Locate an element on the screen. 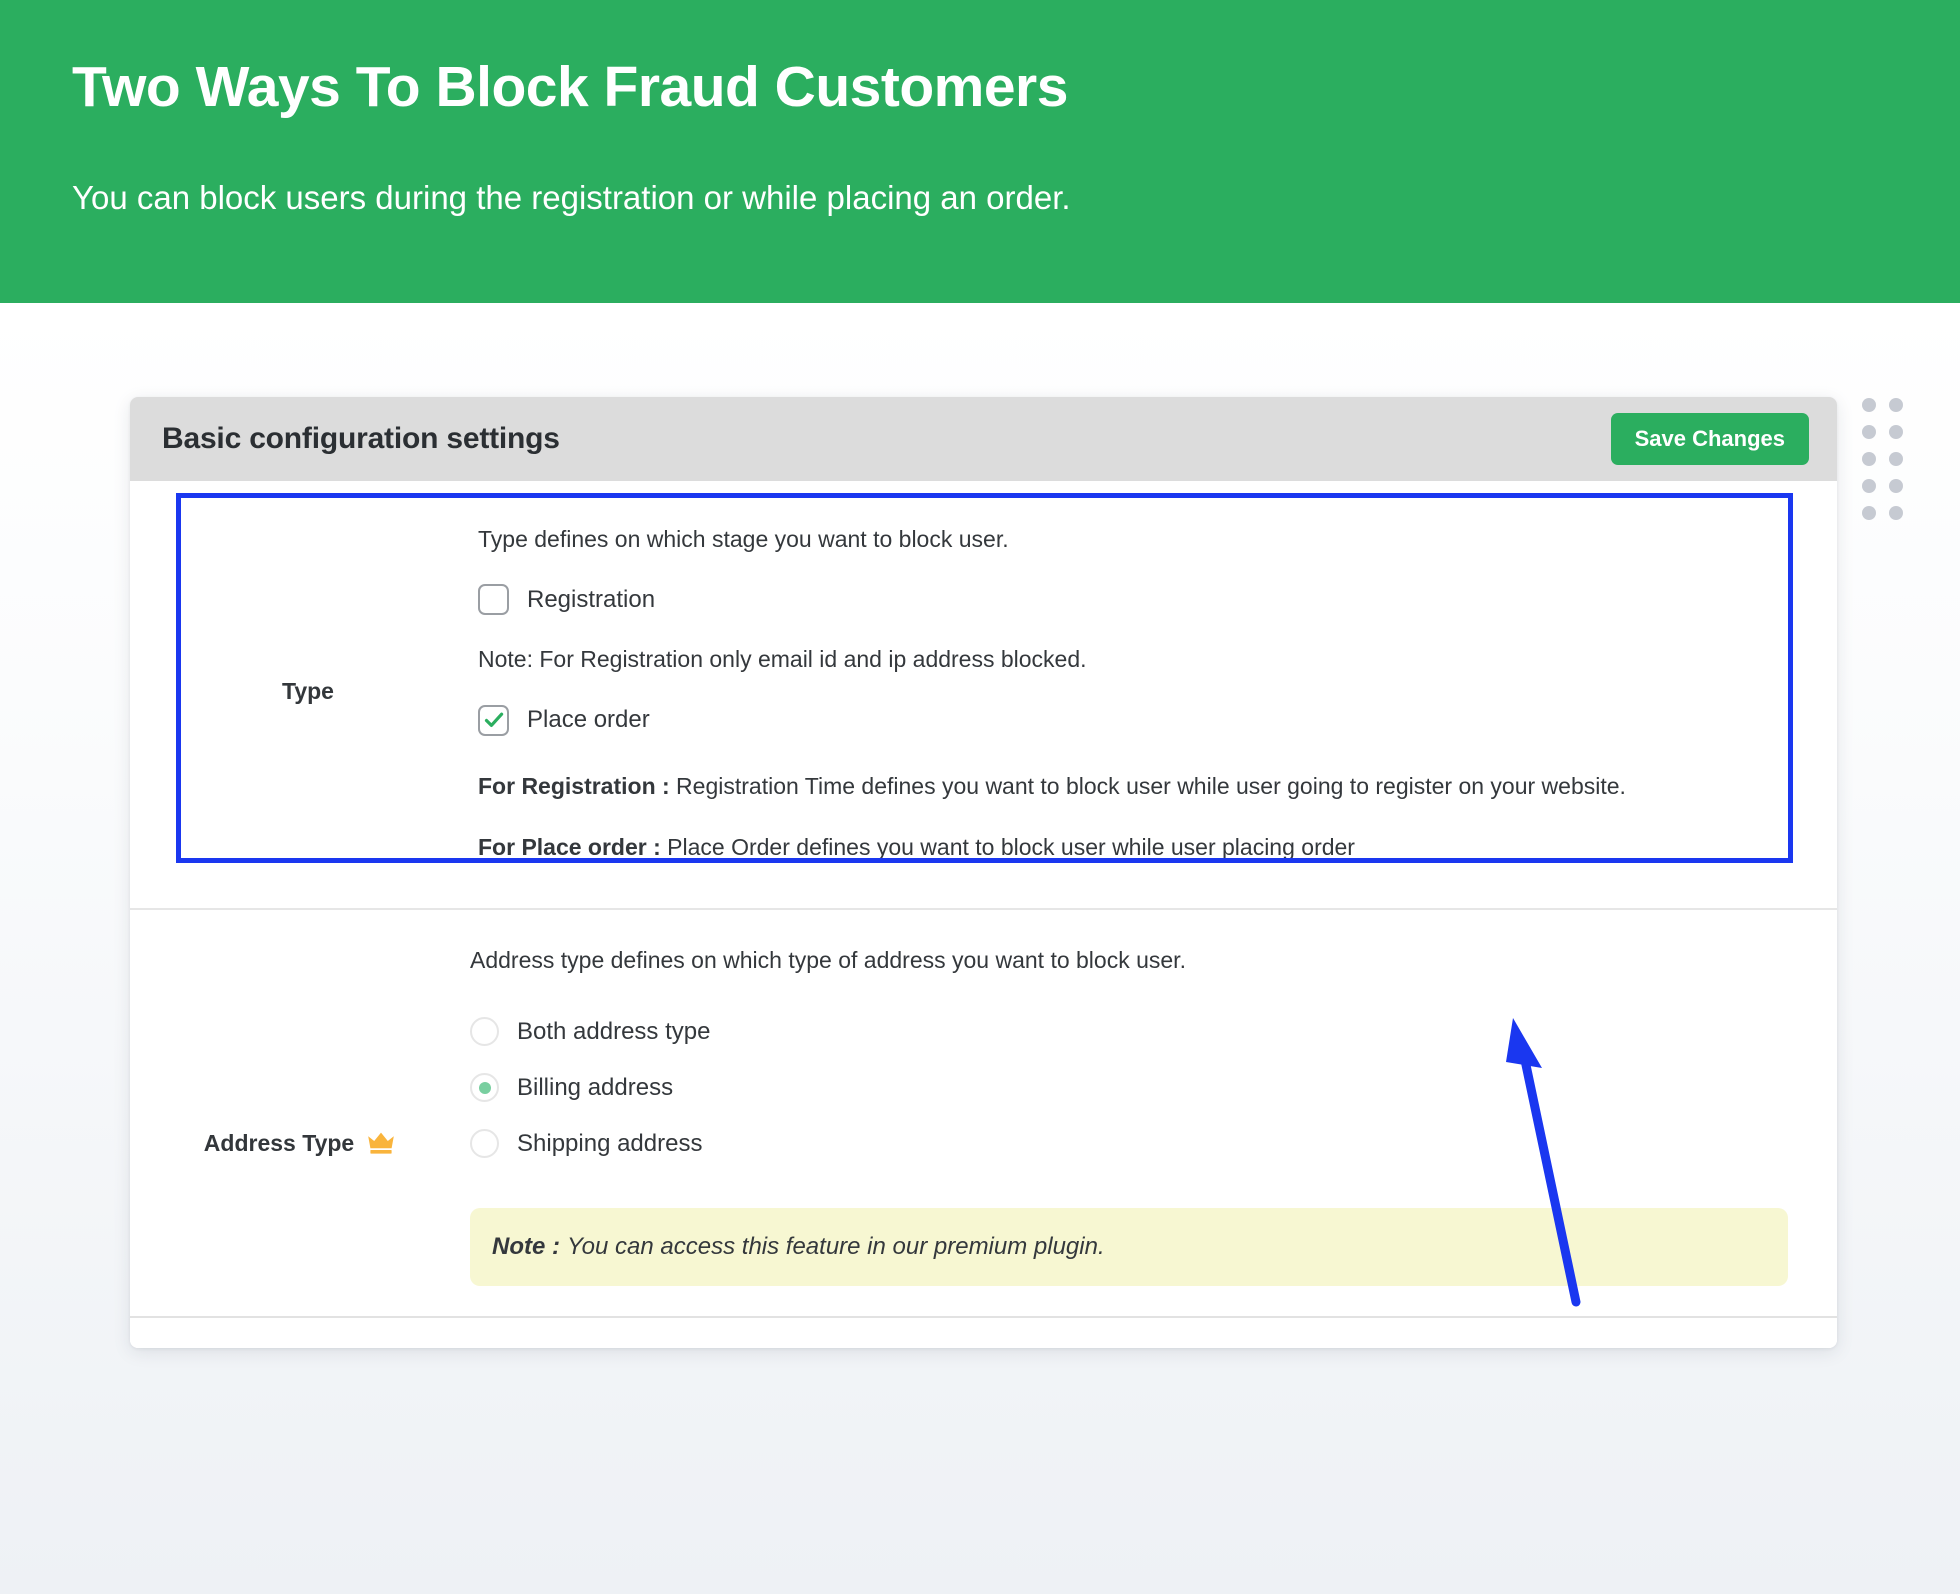  type-help-registration-strong: For Registration : is located at coordinates (574, 785).